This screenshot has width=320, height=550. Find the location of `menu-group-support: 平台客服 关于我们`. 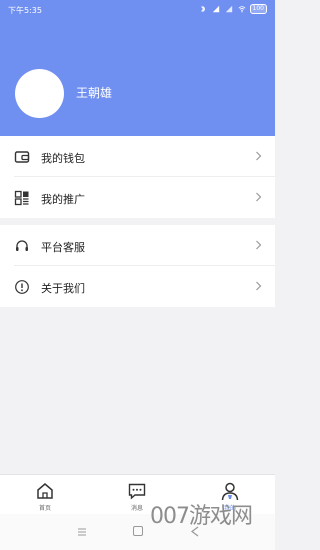

menu-group-support: 平台客服 关于我们 is located at coordinates (137, 266).